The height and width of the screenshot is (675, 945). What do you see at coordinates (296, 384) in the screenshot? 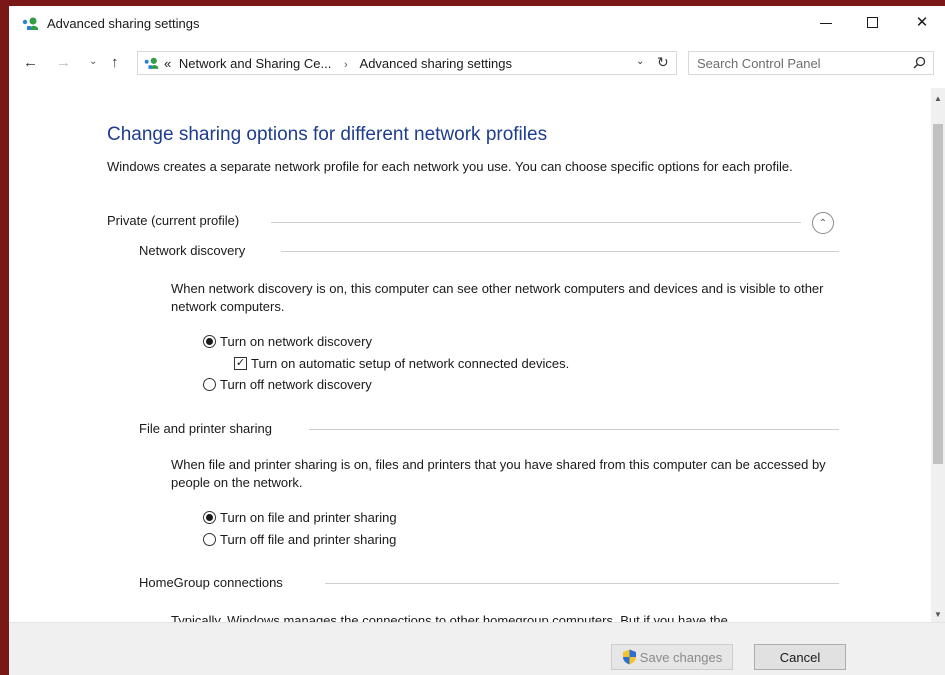
I see `network-discovery-off-label: Turn off network discovery` at bounding box center [296, 384].